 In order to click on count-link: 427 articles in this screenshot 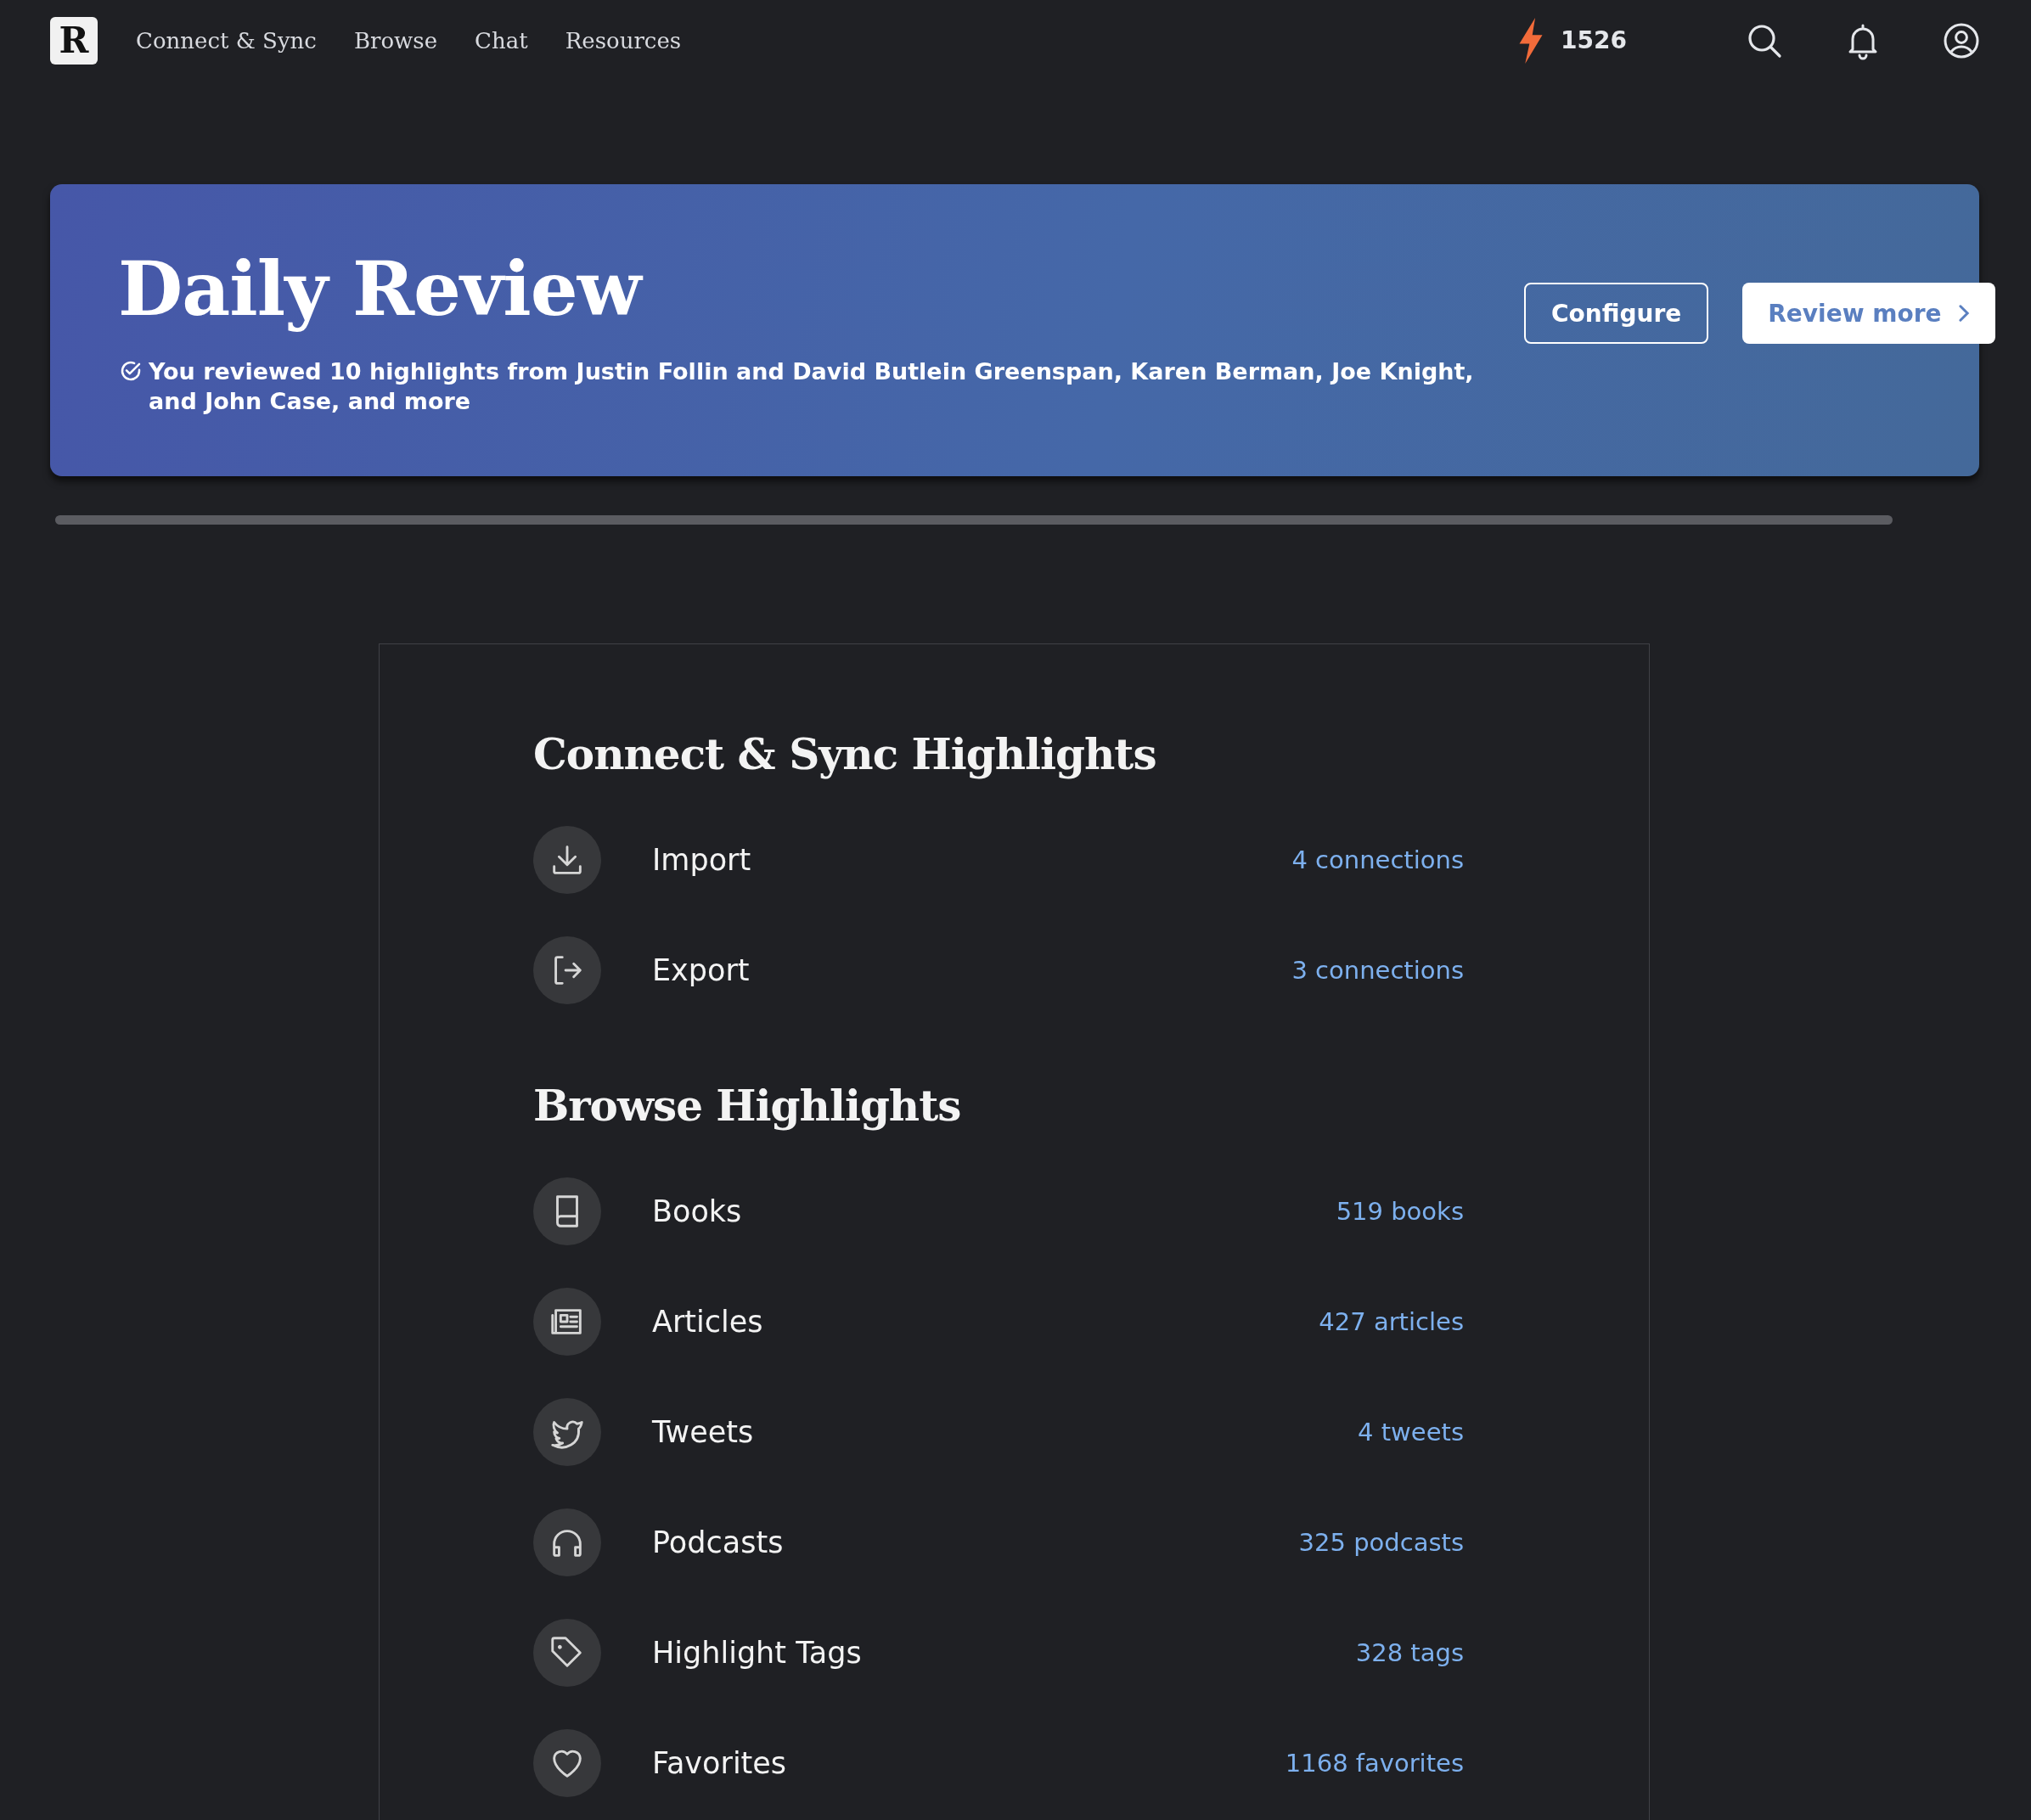, I will do `click(1391, 1321)`.